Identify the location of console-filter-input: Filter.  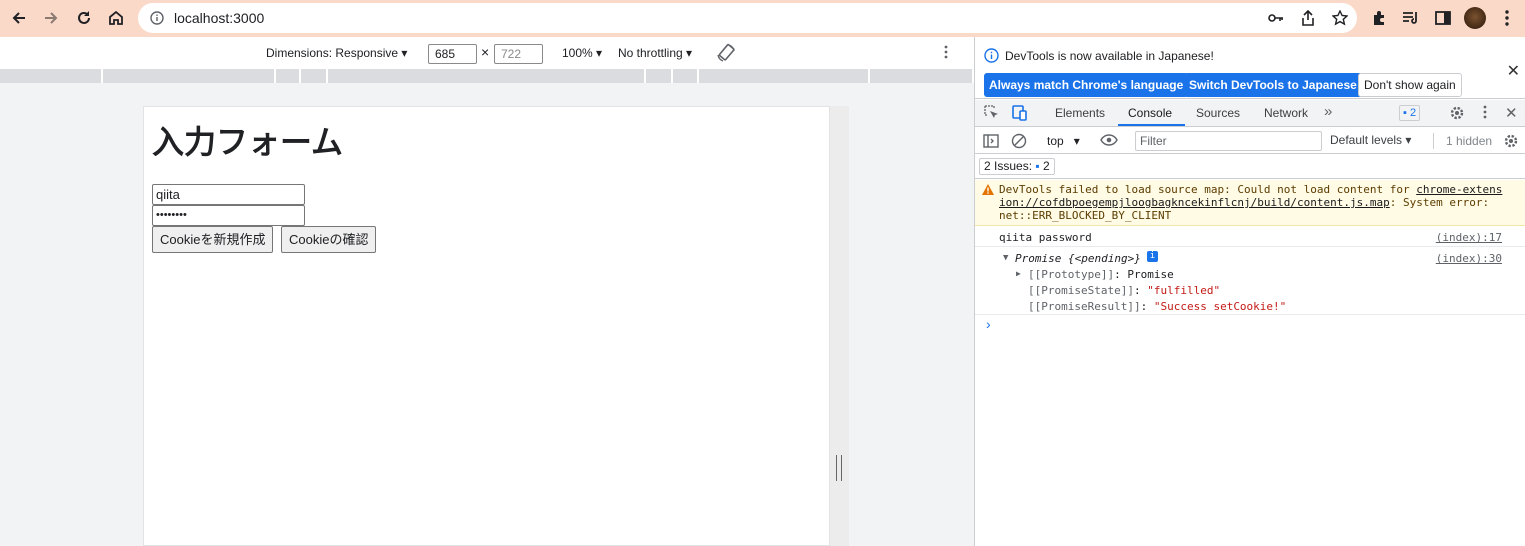
(1228, 141).